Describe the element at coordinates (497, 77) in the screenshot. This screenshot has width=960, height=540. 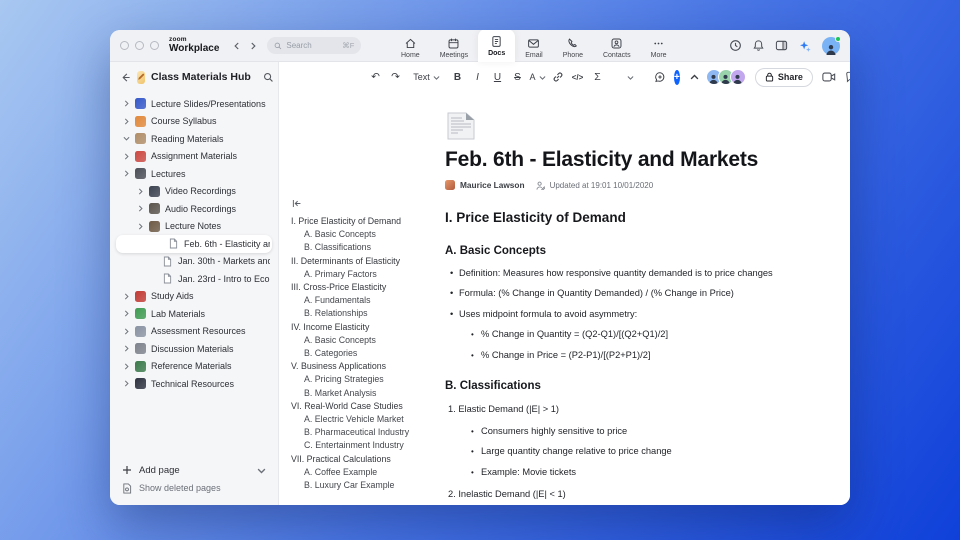
I see `underline-button: U` at that location.